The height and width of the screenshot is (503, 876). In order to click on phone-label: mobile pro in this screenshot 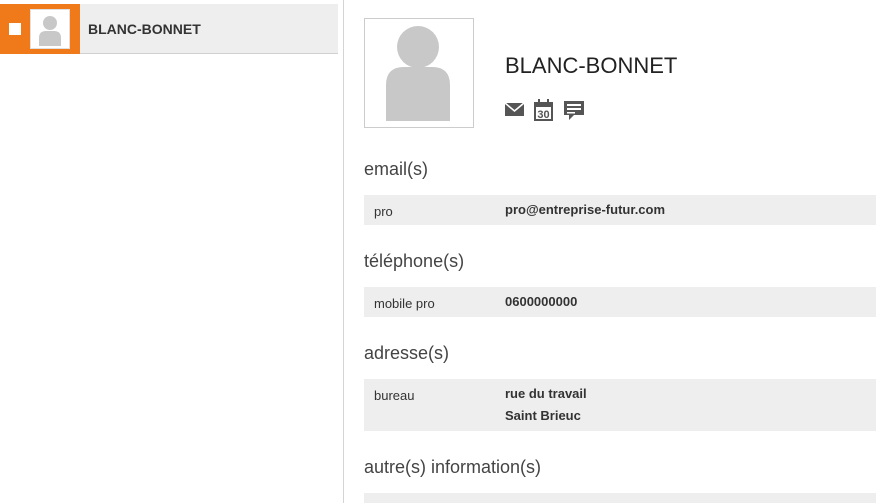, I will do `click(404, 303)`.